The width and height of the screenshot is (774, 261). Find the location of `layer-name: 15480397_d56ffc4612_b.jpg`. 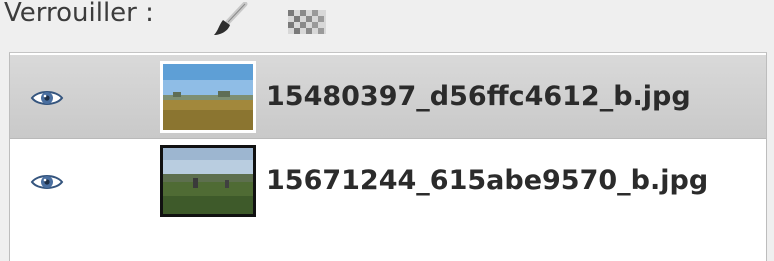

layer-name: 15480397_d56ffc4612_b.jpg is located at coordinates (478, 97).